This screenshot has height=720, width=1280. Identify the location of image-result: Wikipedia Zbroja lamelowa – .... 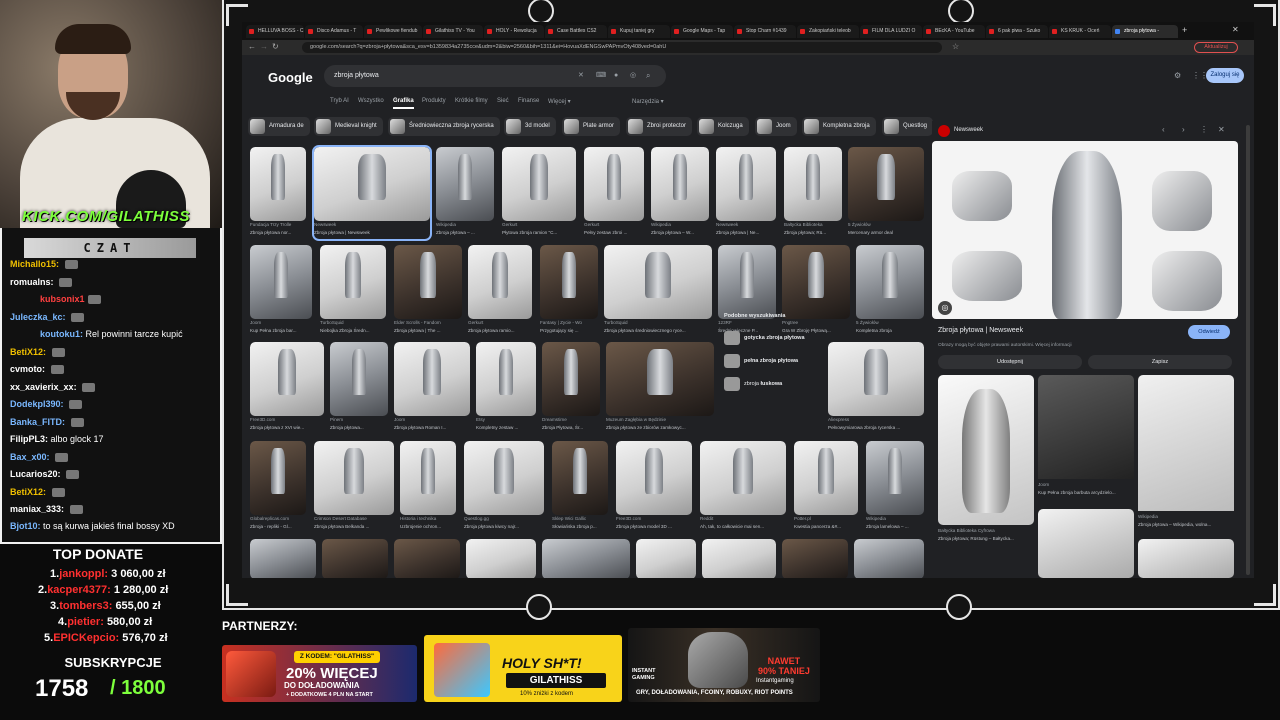
(895, 487).